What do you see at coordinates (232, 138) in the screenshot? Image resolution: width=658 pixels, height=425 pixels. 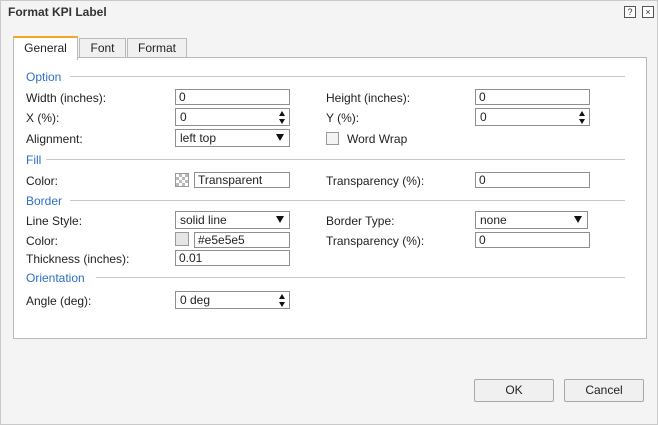 I see `alignment-select: left top` at bounding box center [232, 138].